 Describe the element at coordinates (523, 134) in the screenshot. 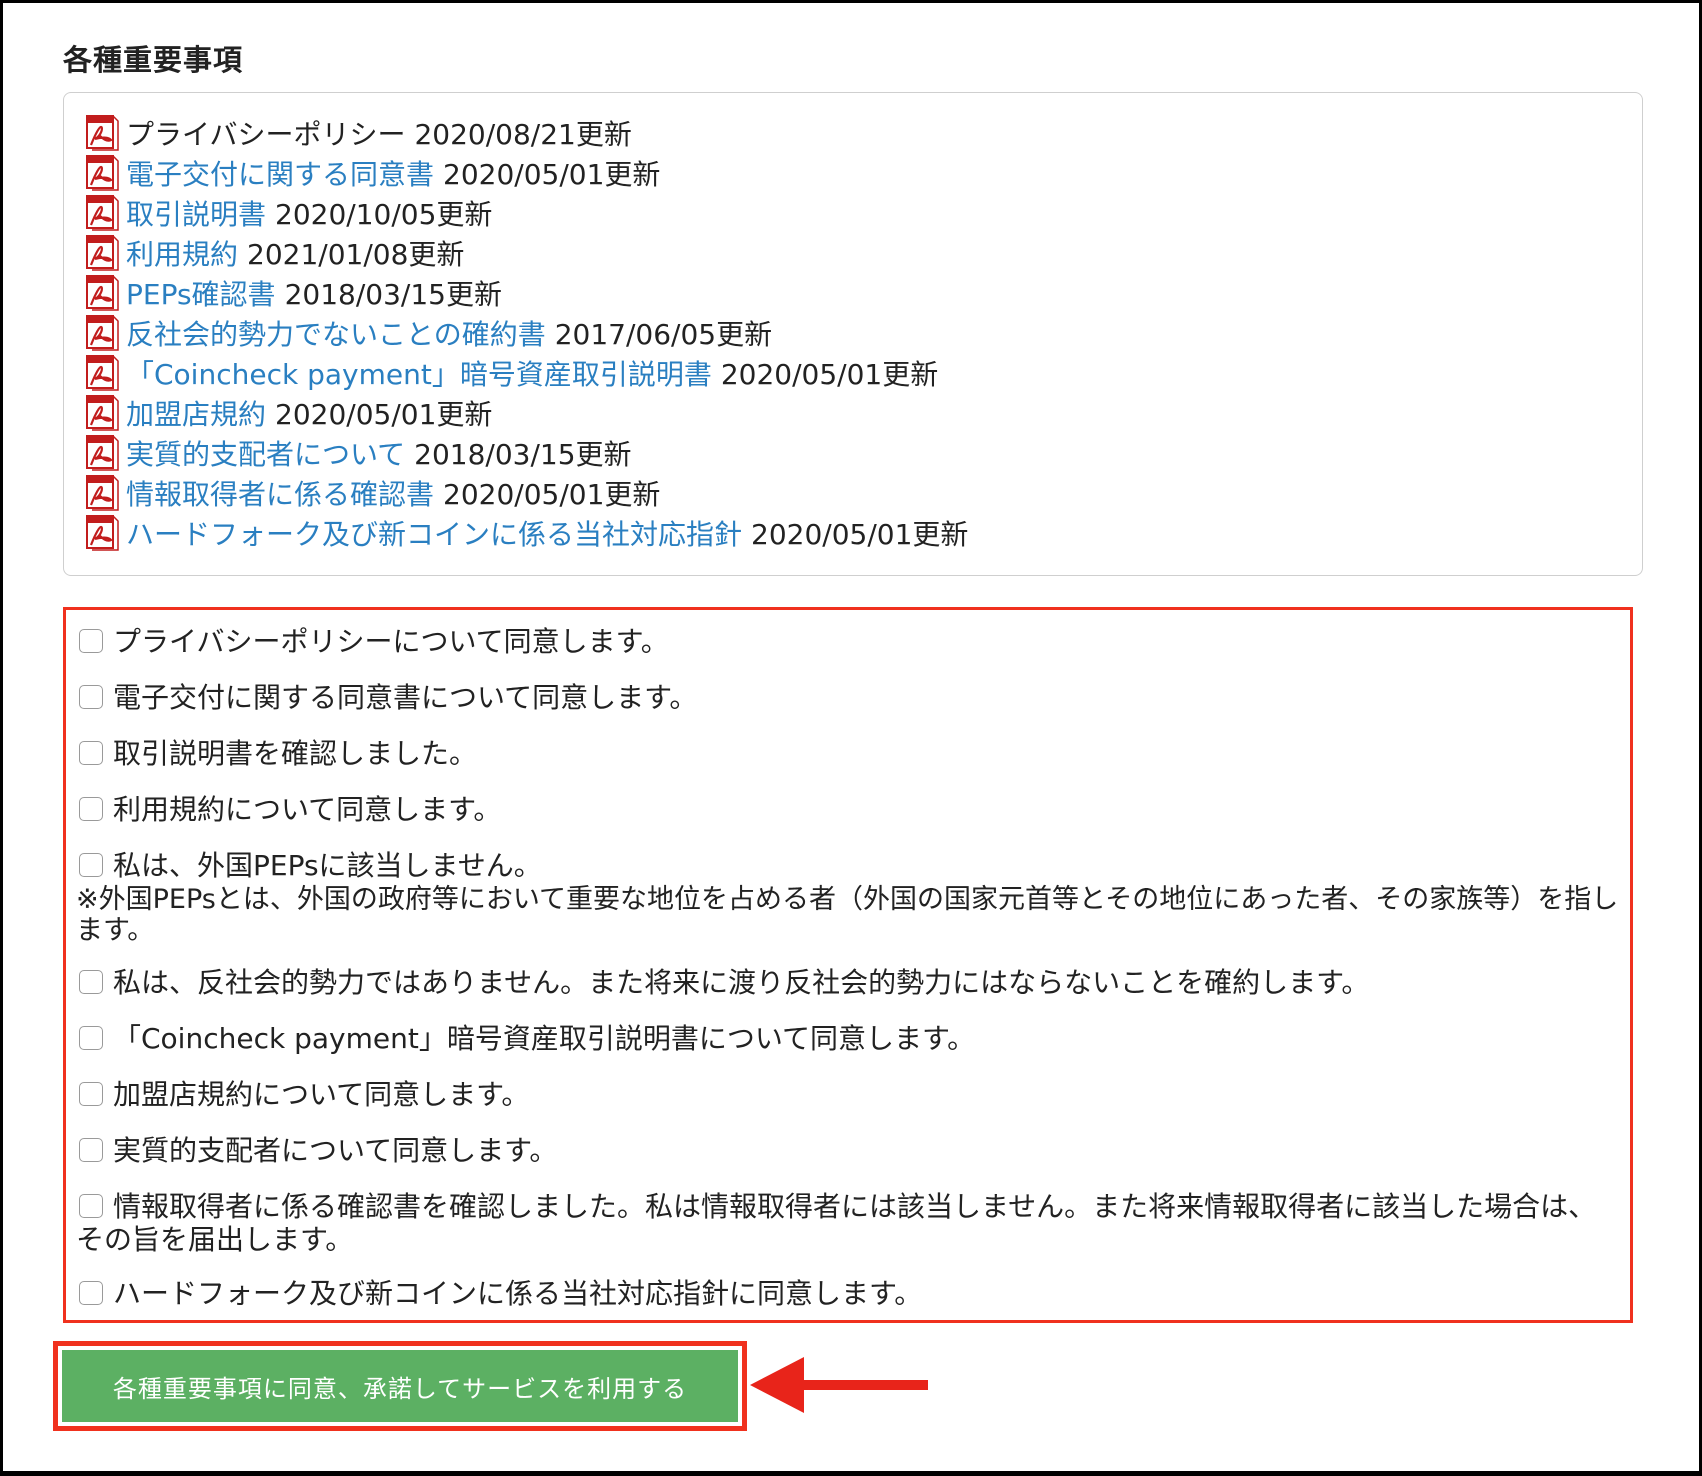

I see `document-updated-date: 2020/08/21更新` at that location.